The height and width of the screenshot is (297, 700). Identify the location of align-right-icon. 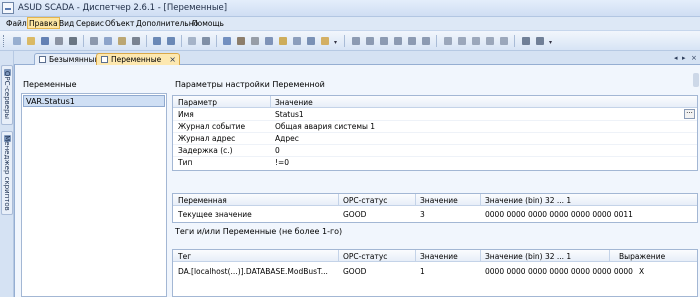
(384, 41).